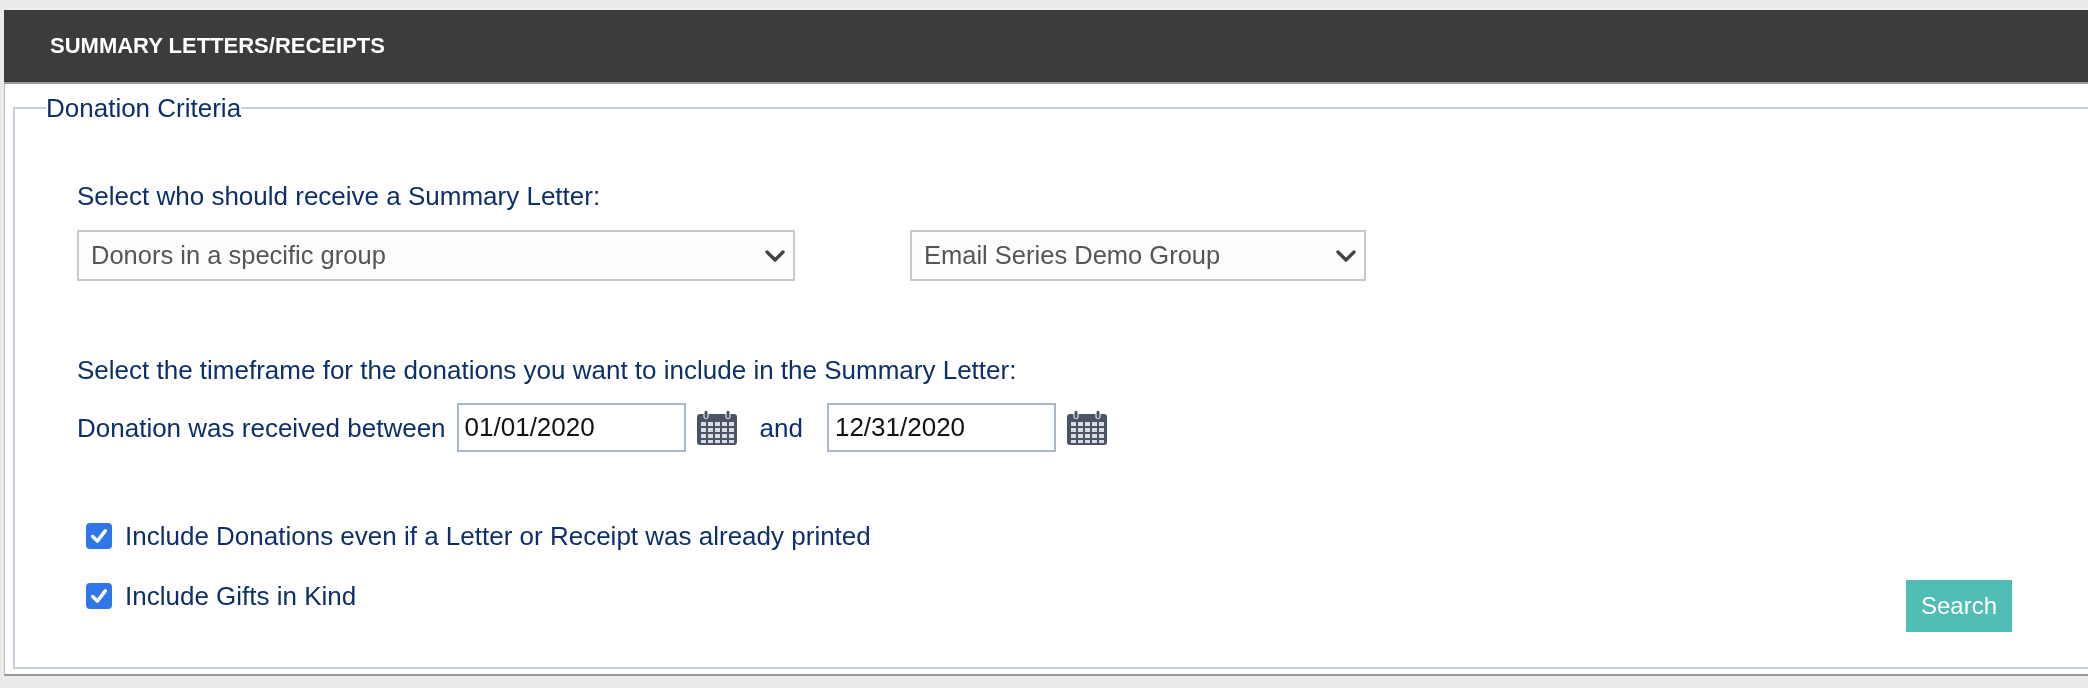  What do you see at coordinates (498, 536) in the screenshot?
I see `checkbox-label: Include Donations even if a Letter or Receipt was already printed` at bounding box center [498, 536].